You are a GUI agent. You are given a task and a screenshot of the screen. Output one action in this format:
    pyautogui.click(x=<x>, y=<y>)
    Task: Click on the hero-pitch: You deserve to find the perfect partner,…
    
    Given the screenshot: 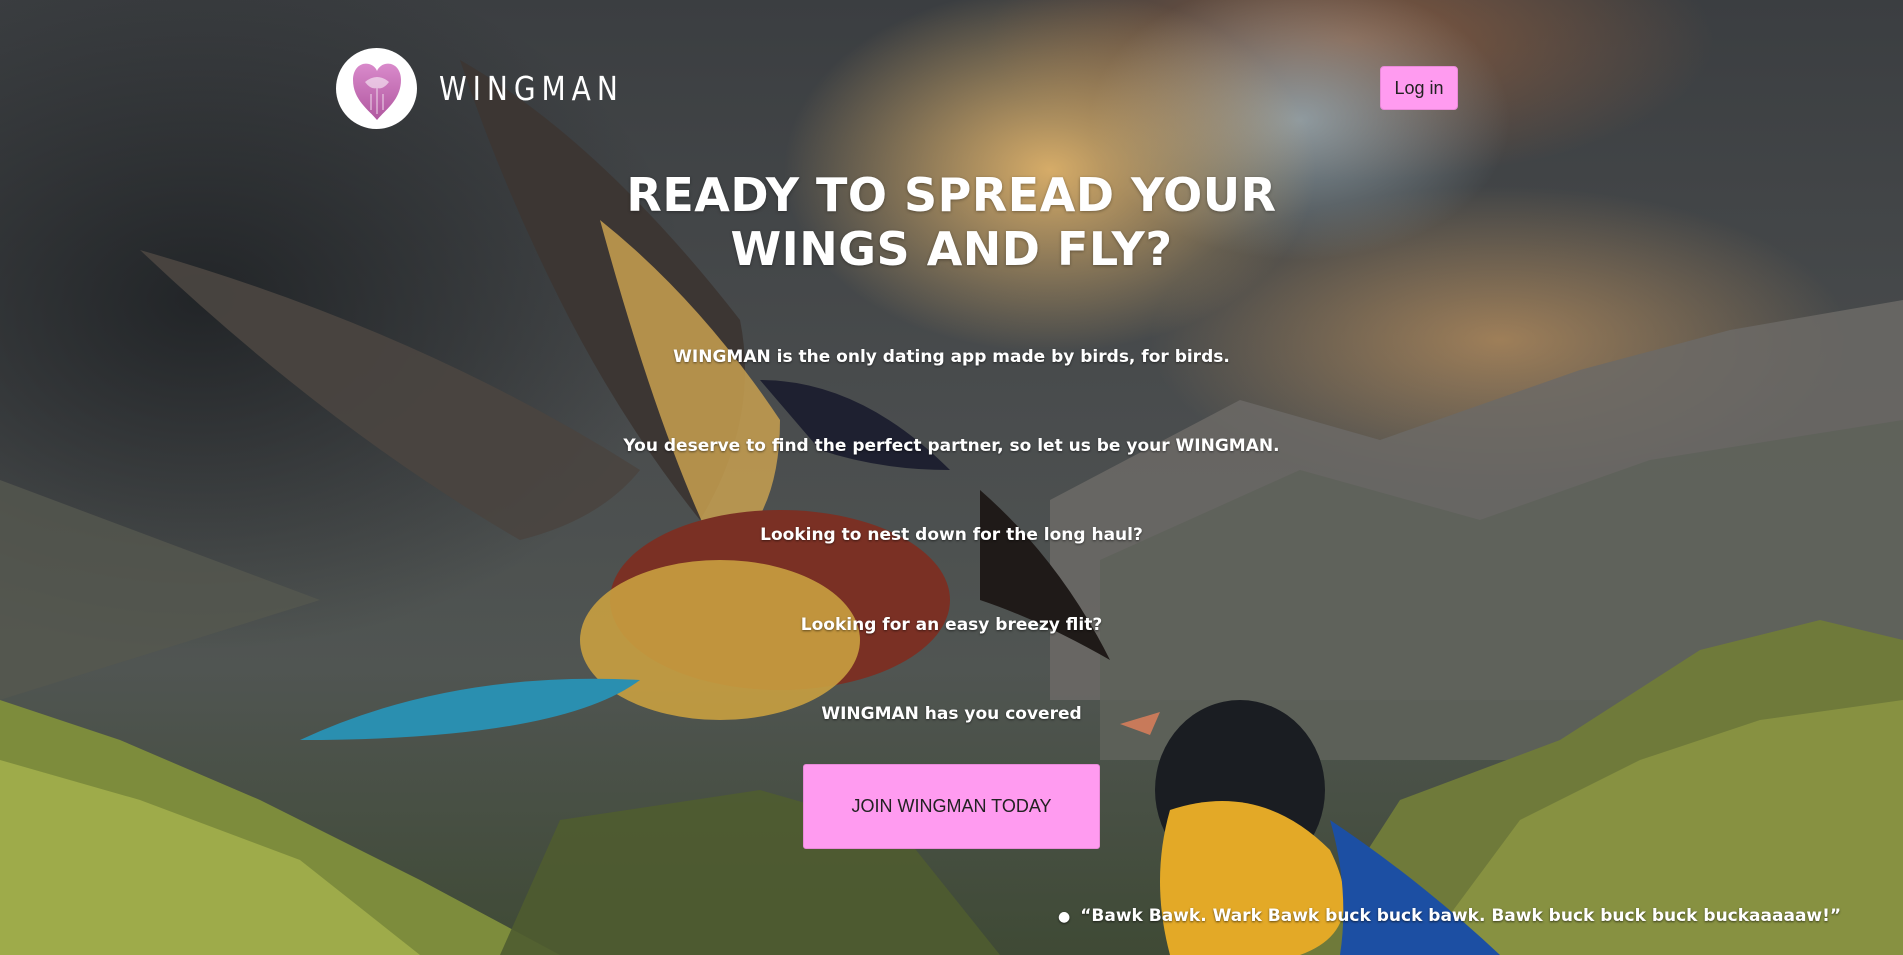 What is the action you would take?
    pyautogui.click(x=951, y=446)
    